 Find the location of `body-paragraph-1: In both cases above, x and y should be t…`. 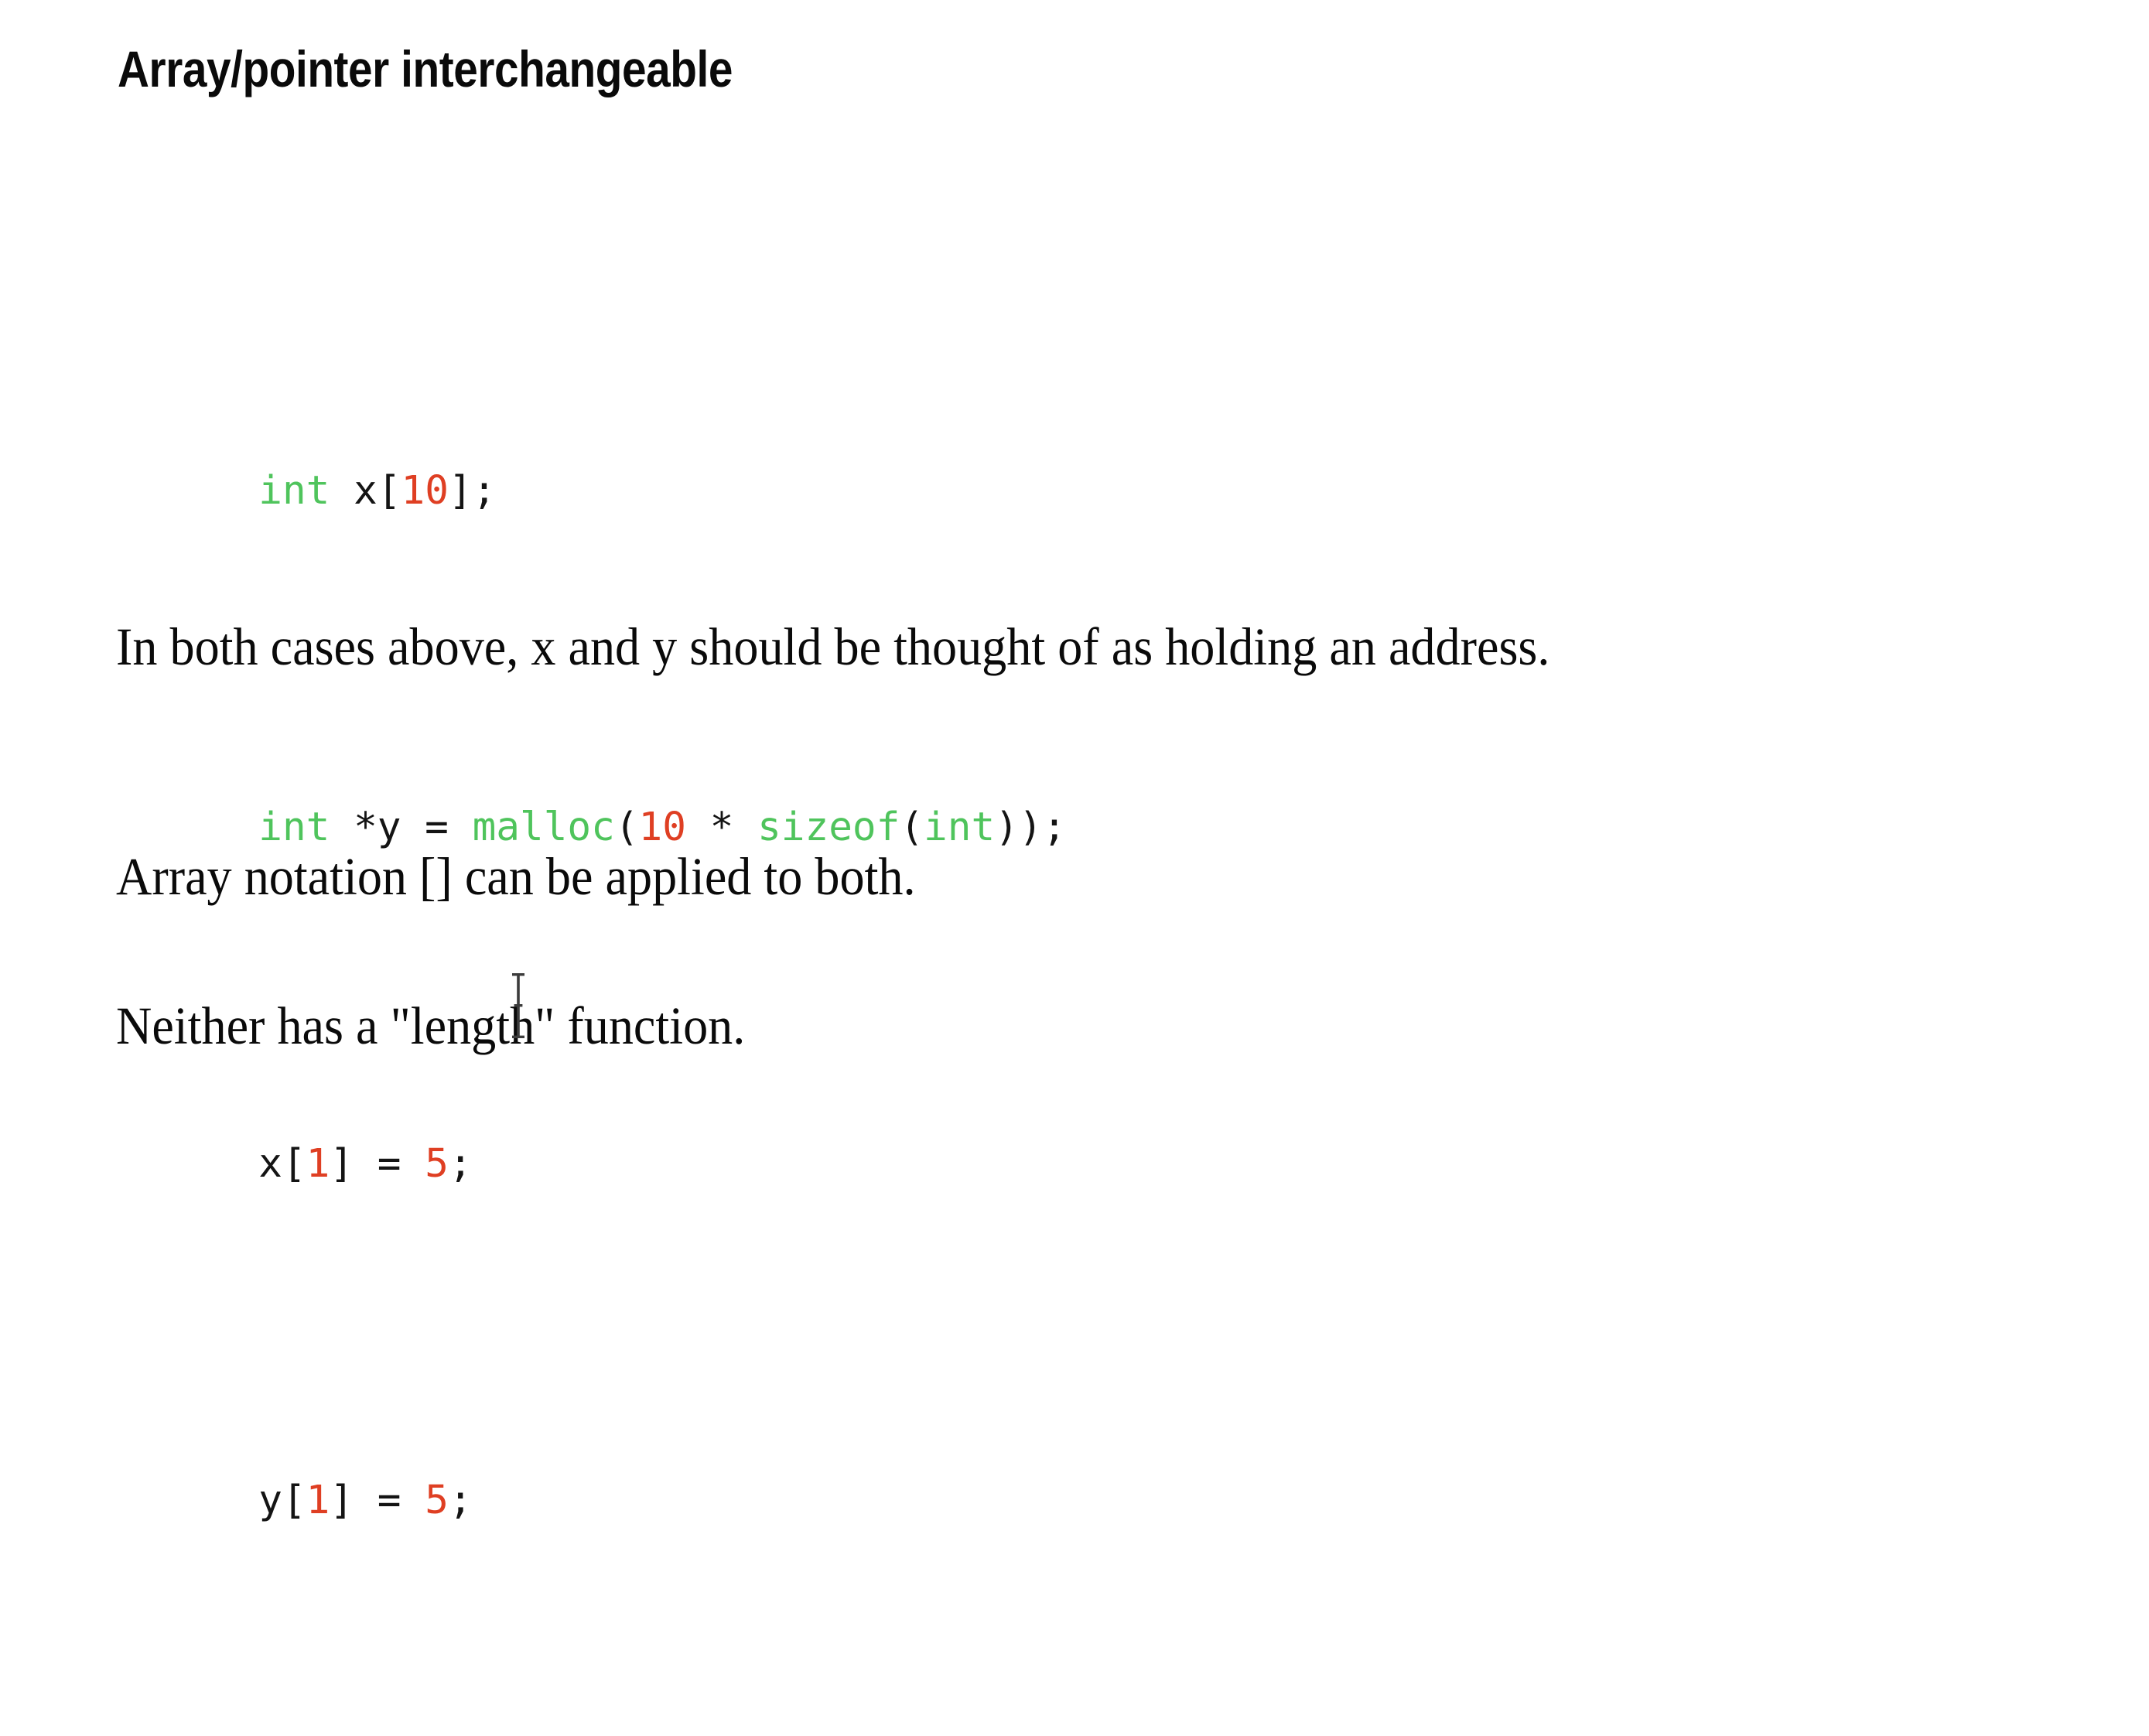

body-paragraph-1: In both cases above, x and y should be t… is located at coordinates (833, 646).